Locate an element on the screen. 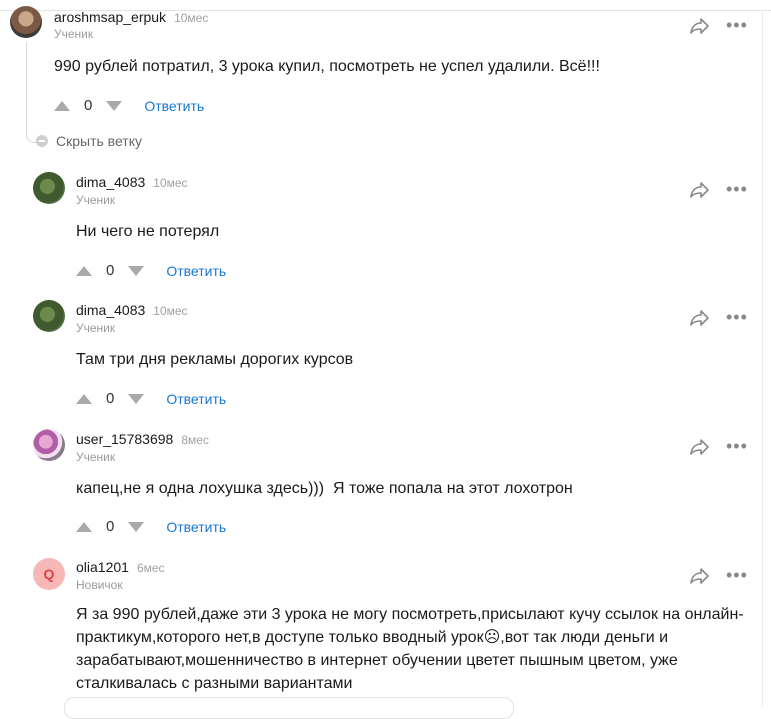  comment-header: user_15783698 8мес is located at coordinates (142, 440).